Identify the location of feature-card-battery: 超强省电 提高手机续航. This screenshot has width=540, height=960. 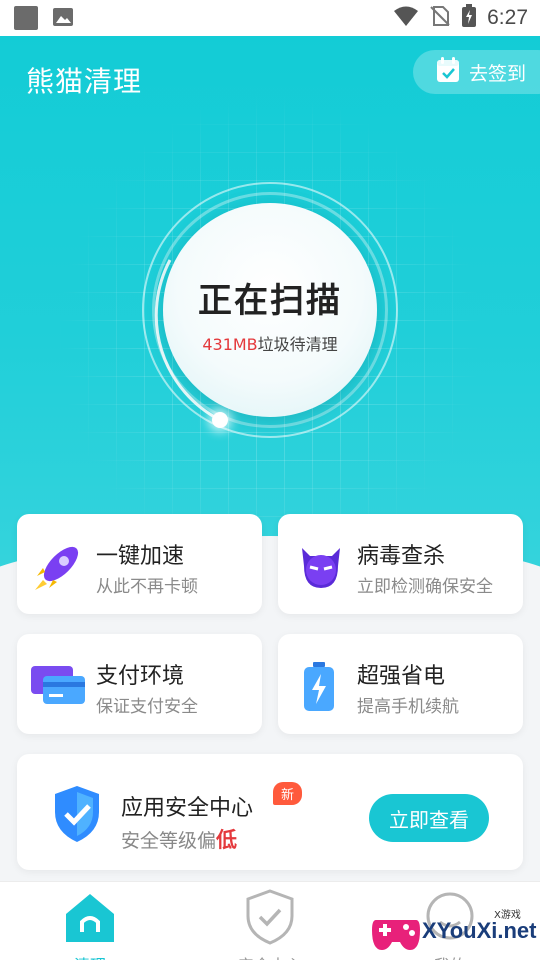
(400, 684).